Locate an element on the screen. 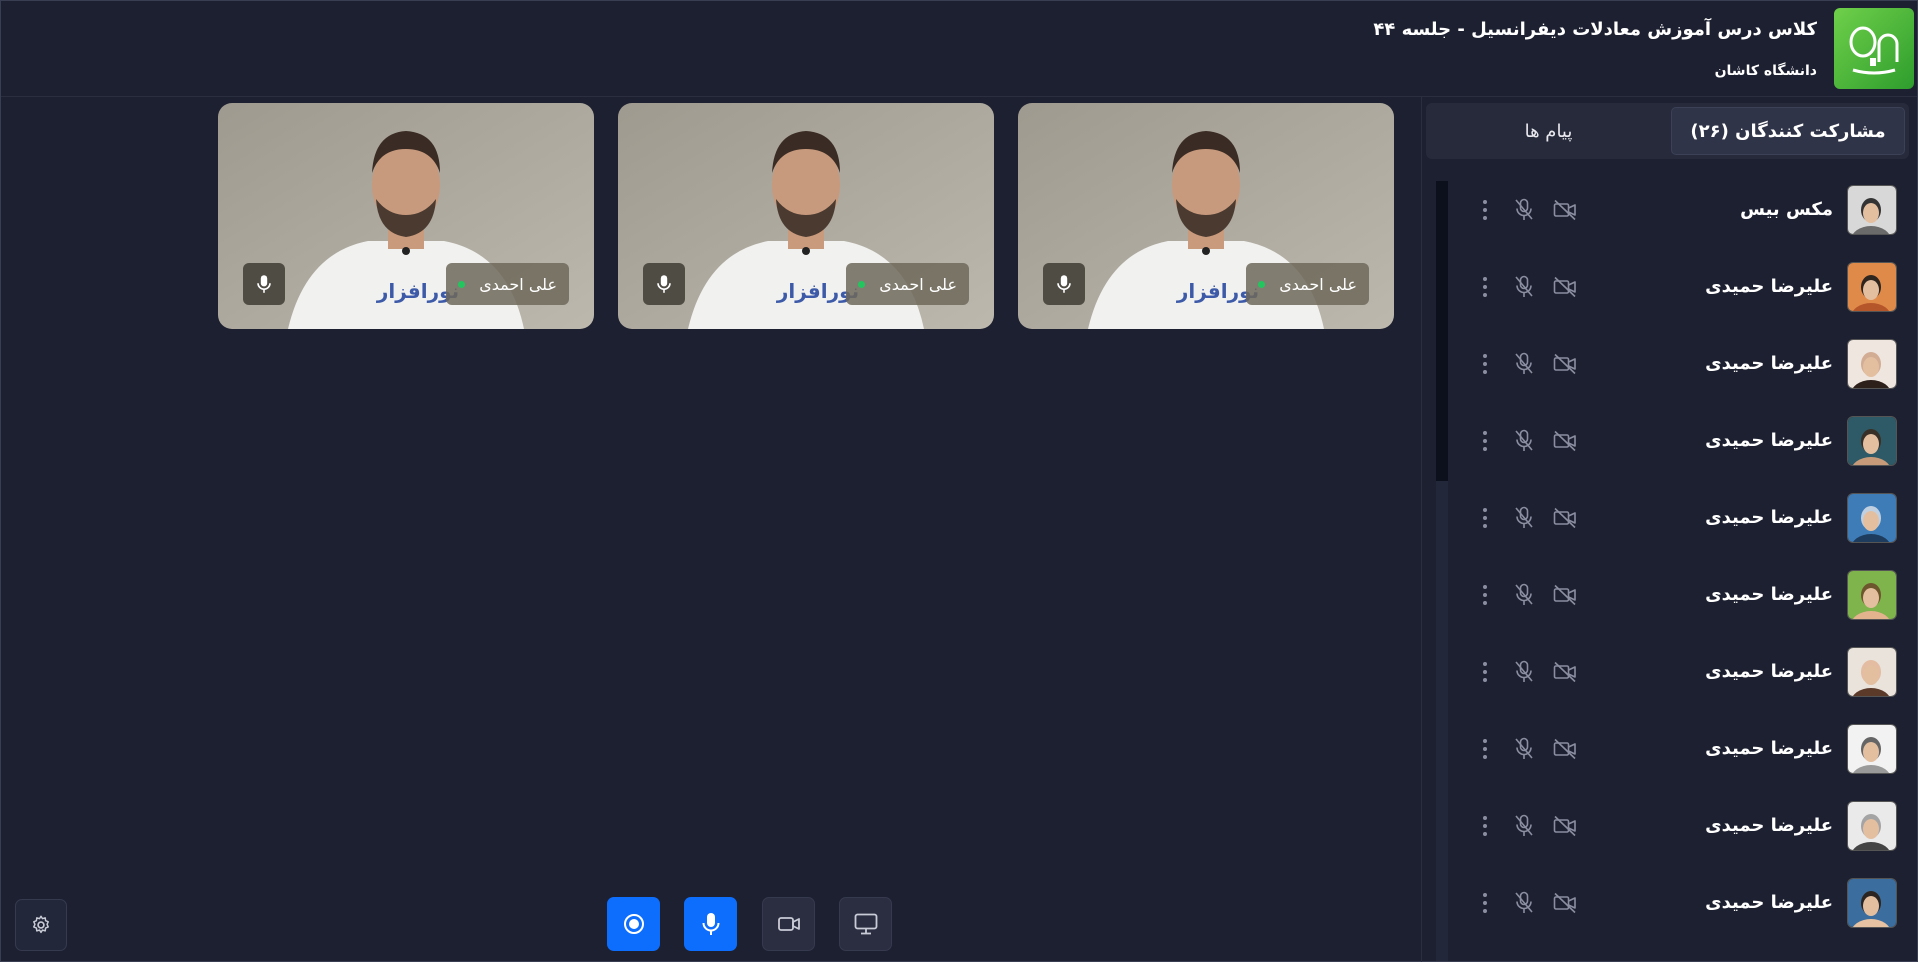  record-button is located at coordinates (633, 924).